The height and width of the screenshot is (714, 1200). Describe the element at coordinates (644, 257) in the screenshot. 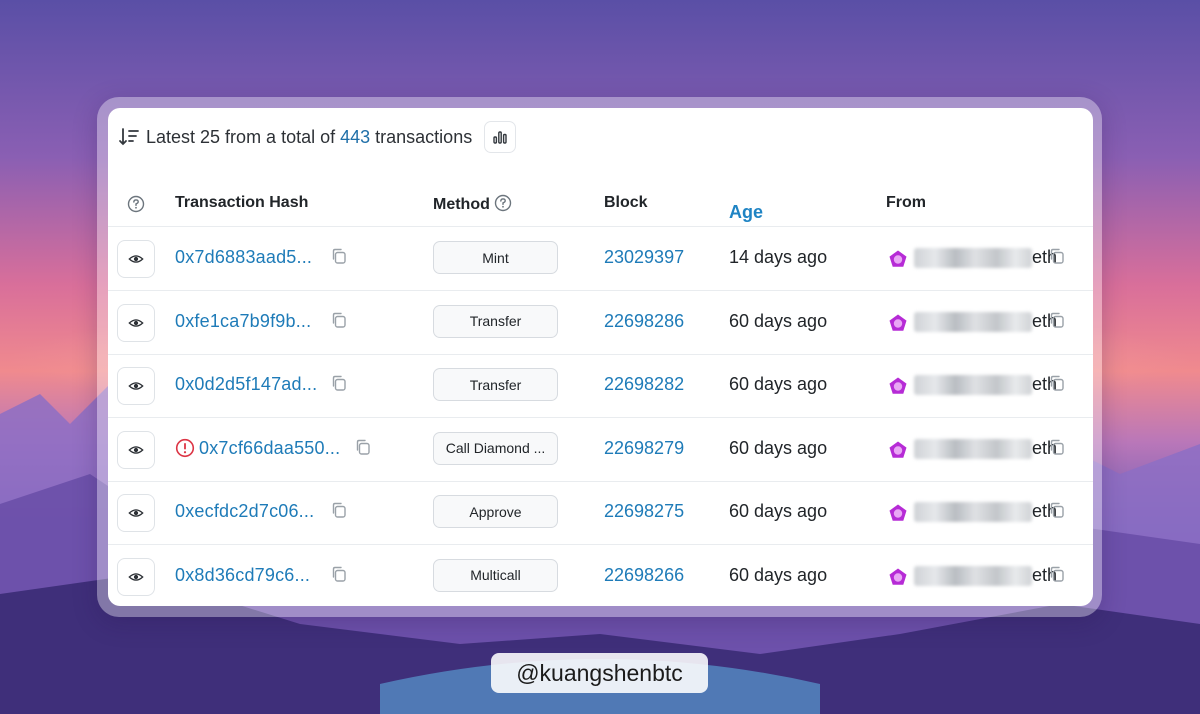

I see `block-link: 23029397` at that location.